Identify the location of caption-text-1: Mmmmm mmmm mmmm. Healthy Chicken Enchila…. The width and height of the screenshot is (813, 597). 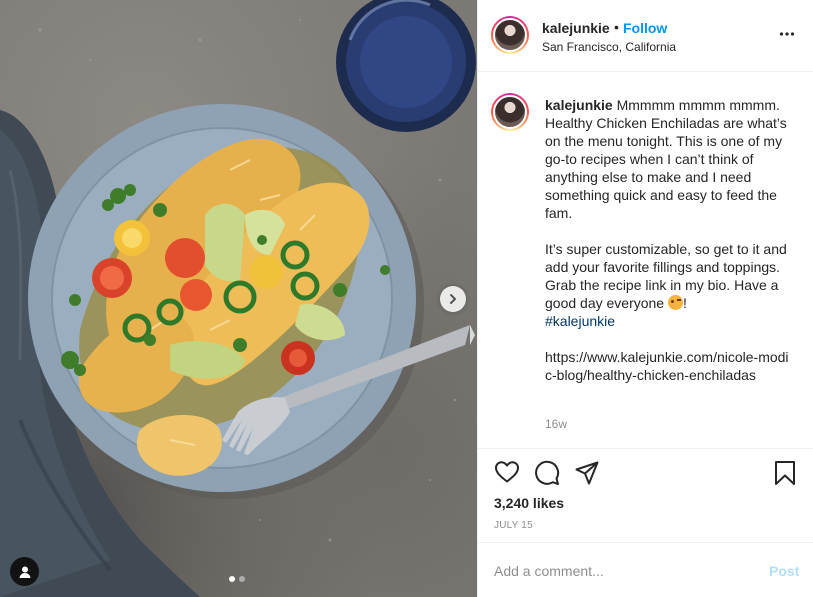
(666, 159).